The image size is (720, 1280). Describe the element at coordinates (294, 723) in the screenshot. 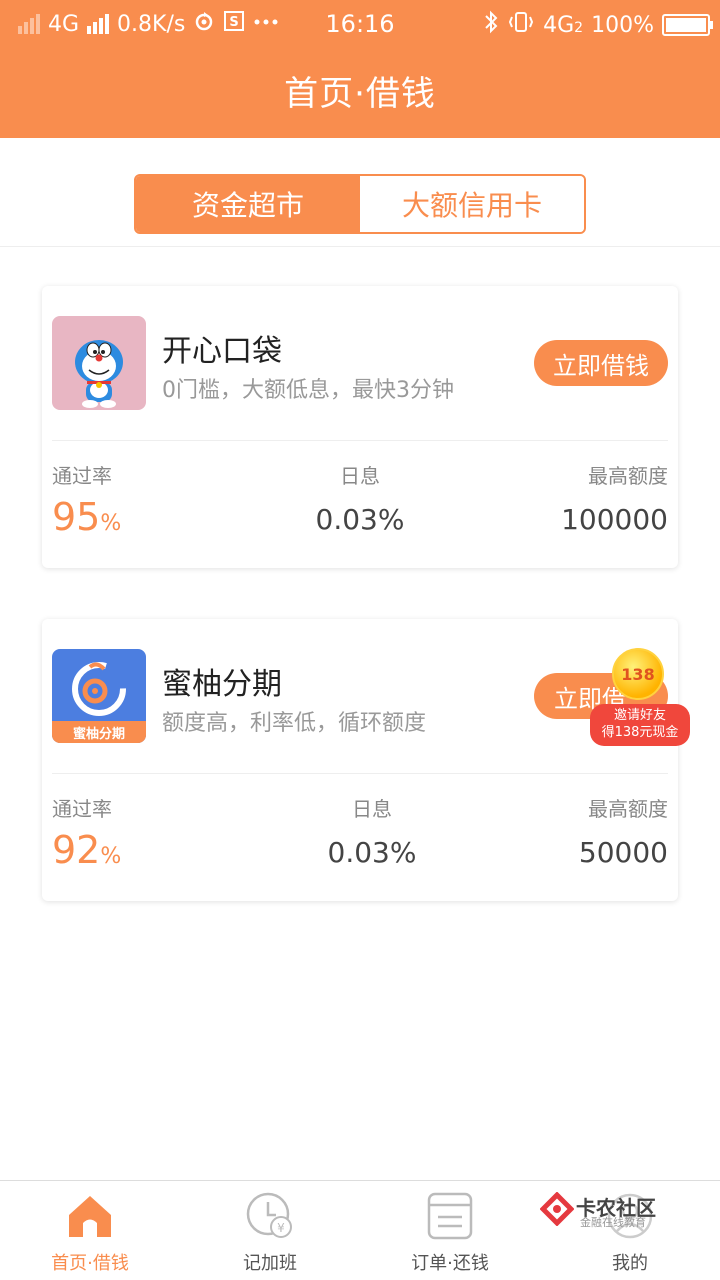

I see `product-description: 额度高，利率低，循环额度` at that location.